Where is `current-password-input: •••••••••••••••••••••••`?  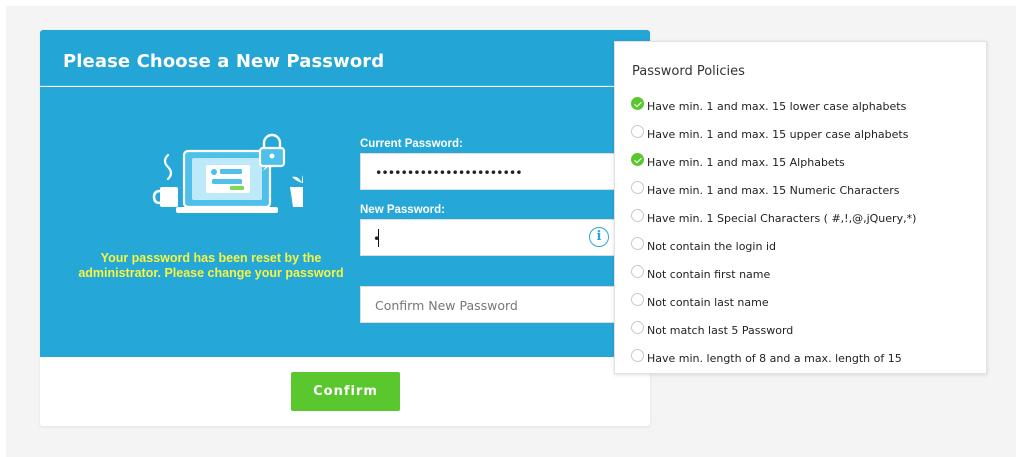 current-password-input: ••••••••••••••••••••••• is located at coordinates (490, 171).